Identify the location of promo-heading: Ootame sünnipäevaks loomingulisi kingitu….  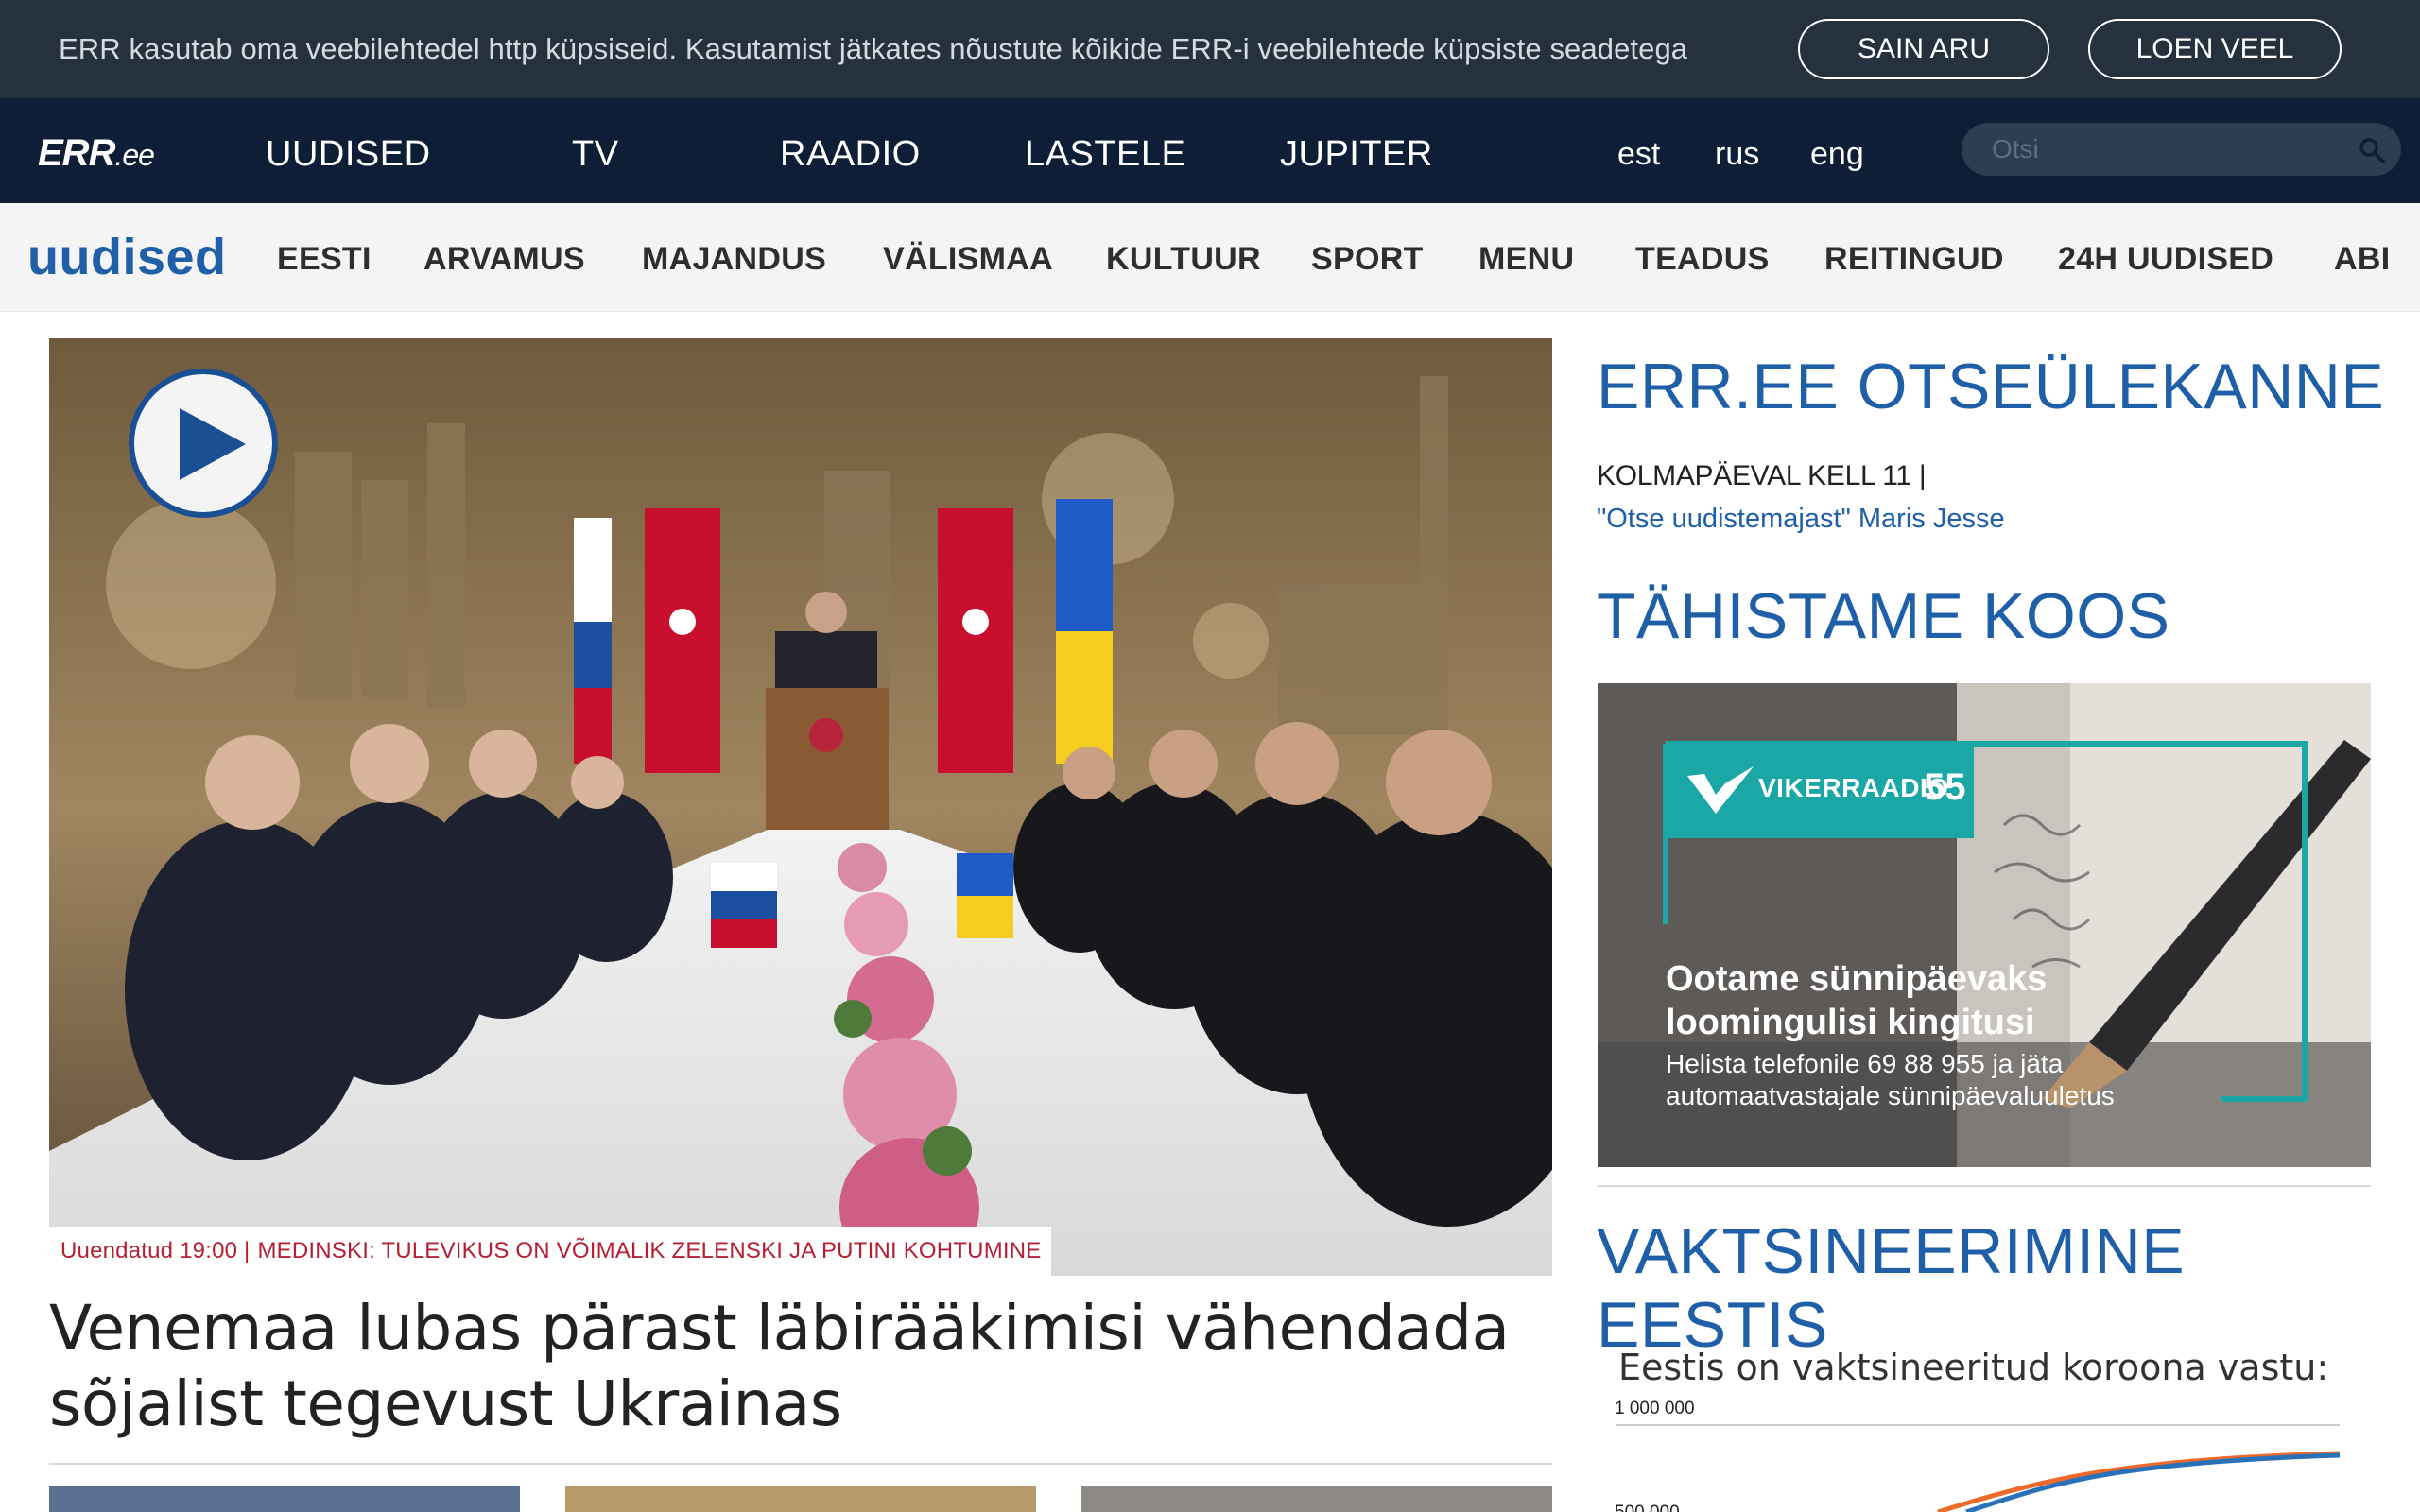
(1857, 1000).